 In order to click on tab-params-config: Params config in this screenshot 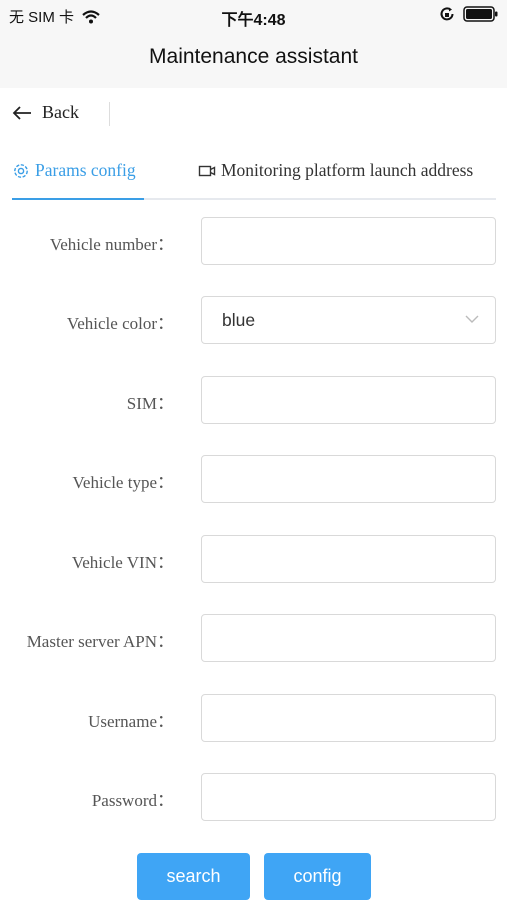, I will do `click(74, 170)`.